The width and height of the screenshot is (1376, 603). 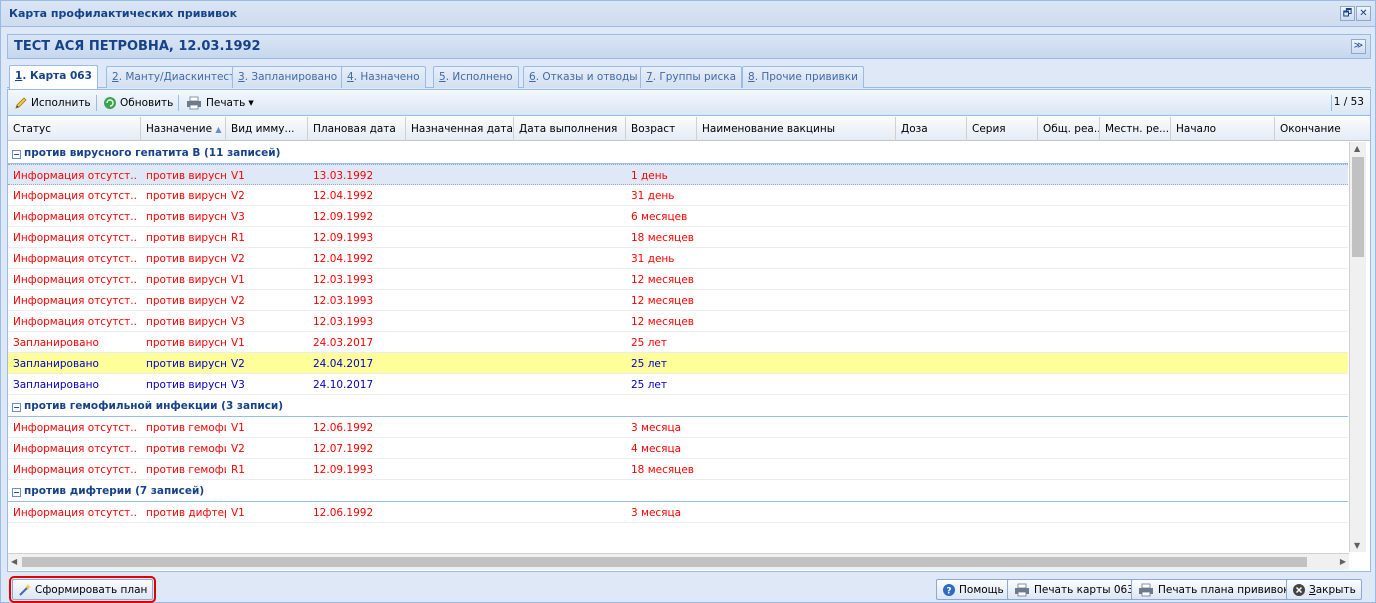 What do you see at coordinates (82, 589) in the screenshot?
I see `form-plan-button: Сформировать план` at bounding box center [82, 589].